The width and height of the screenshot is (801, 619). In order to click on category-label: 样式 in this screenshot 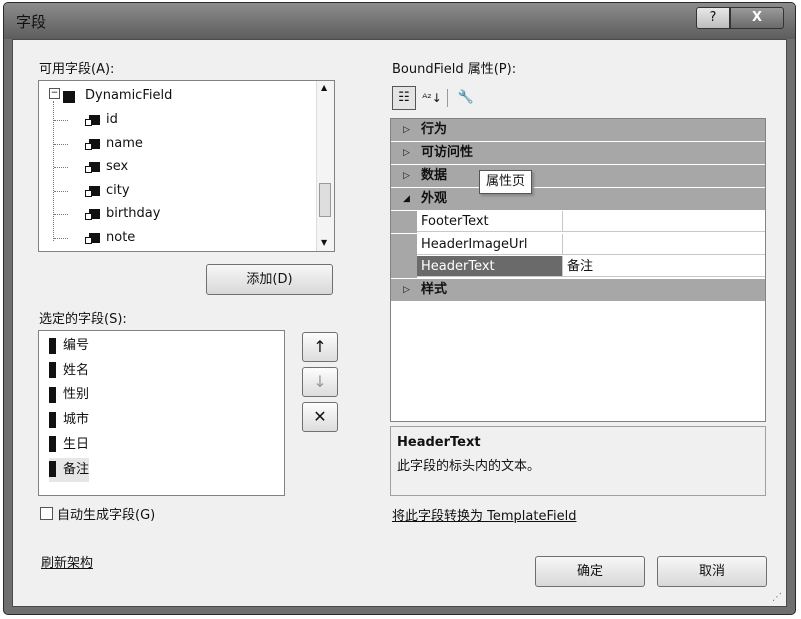, I will do `click(434, 290)`.